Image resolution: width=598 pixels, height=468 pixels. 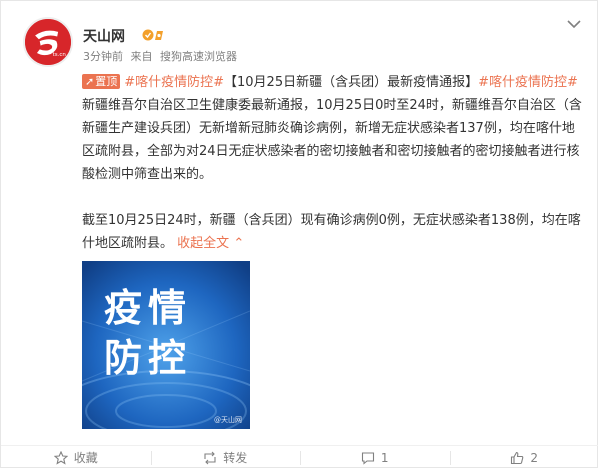 I want to click on comment-button: 1, so click(x=375, y=457).